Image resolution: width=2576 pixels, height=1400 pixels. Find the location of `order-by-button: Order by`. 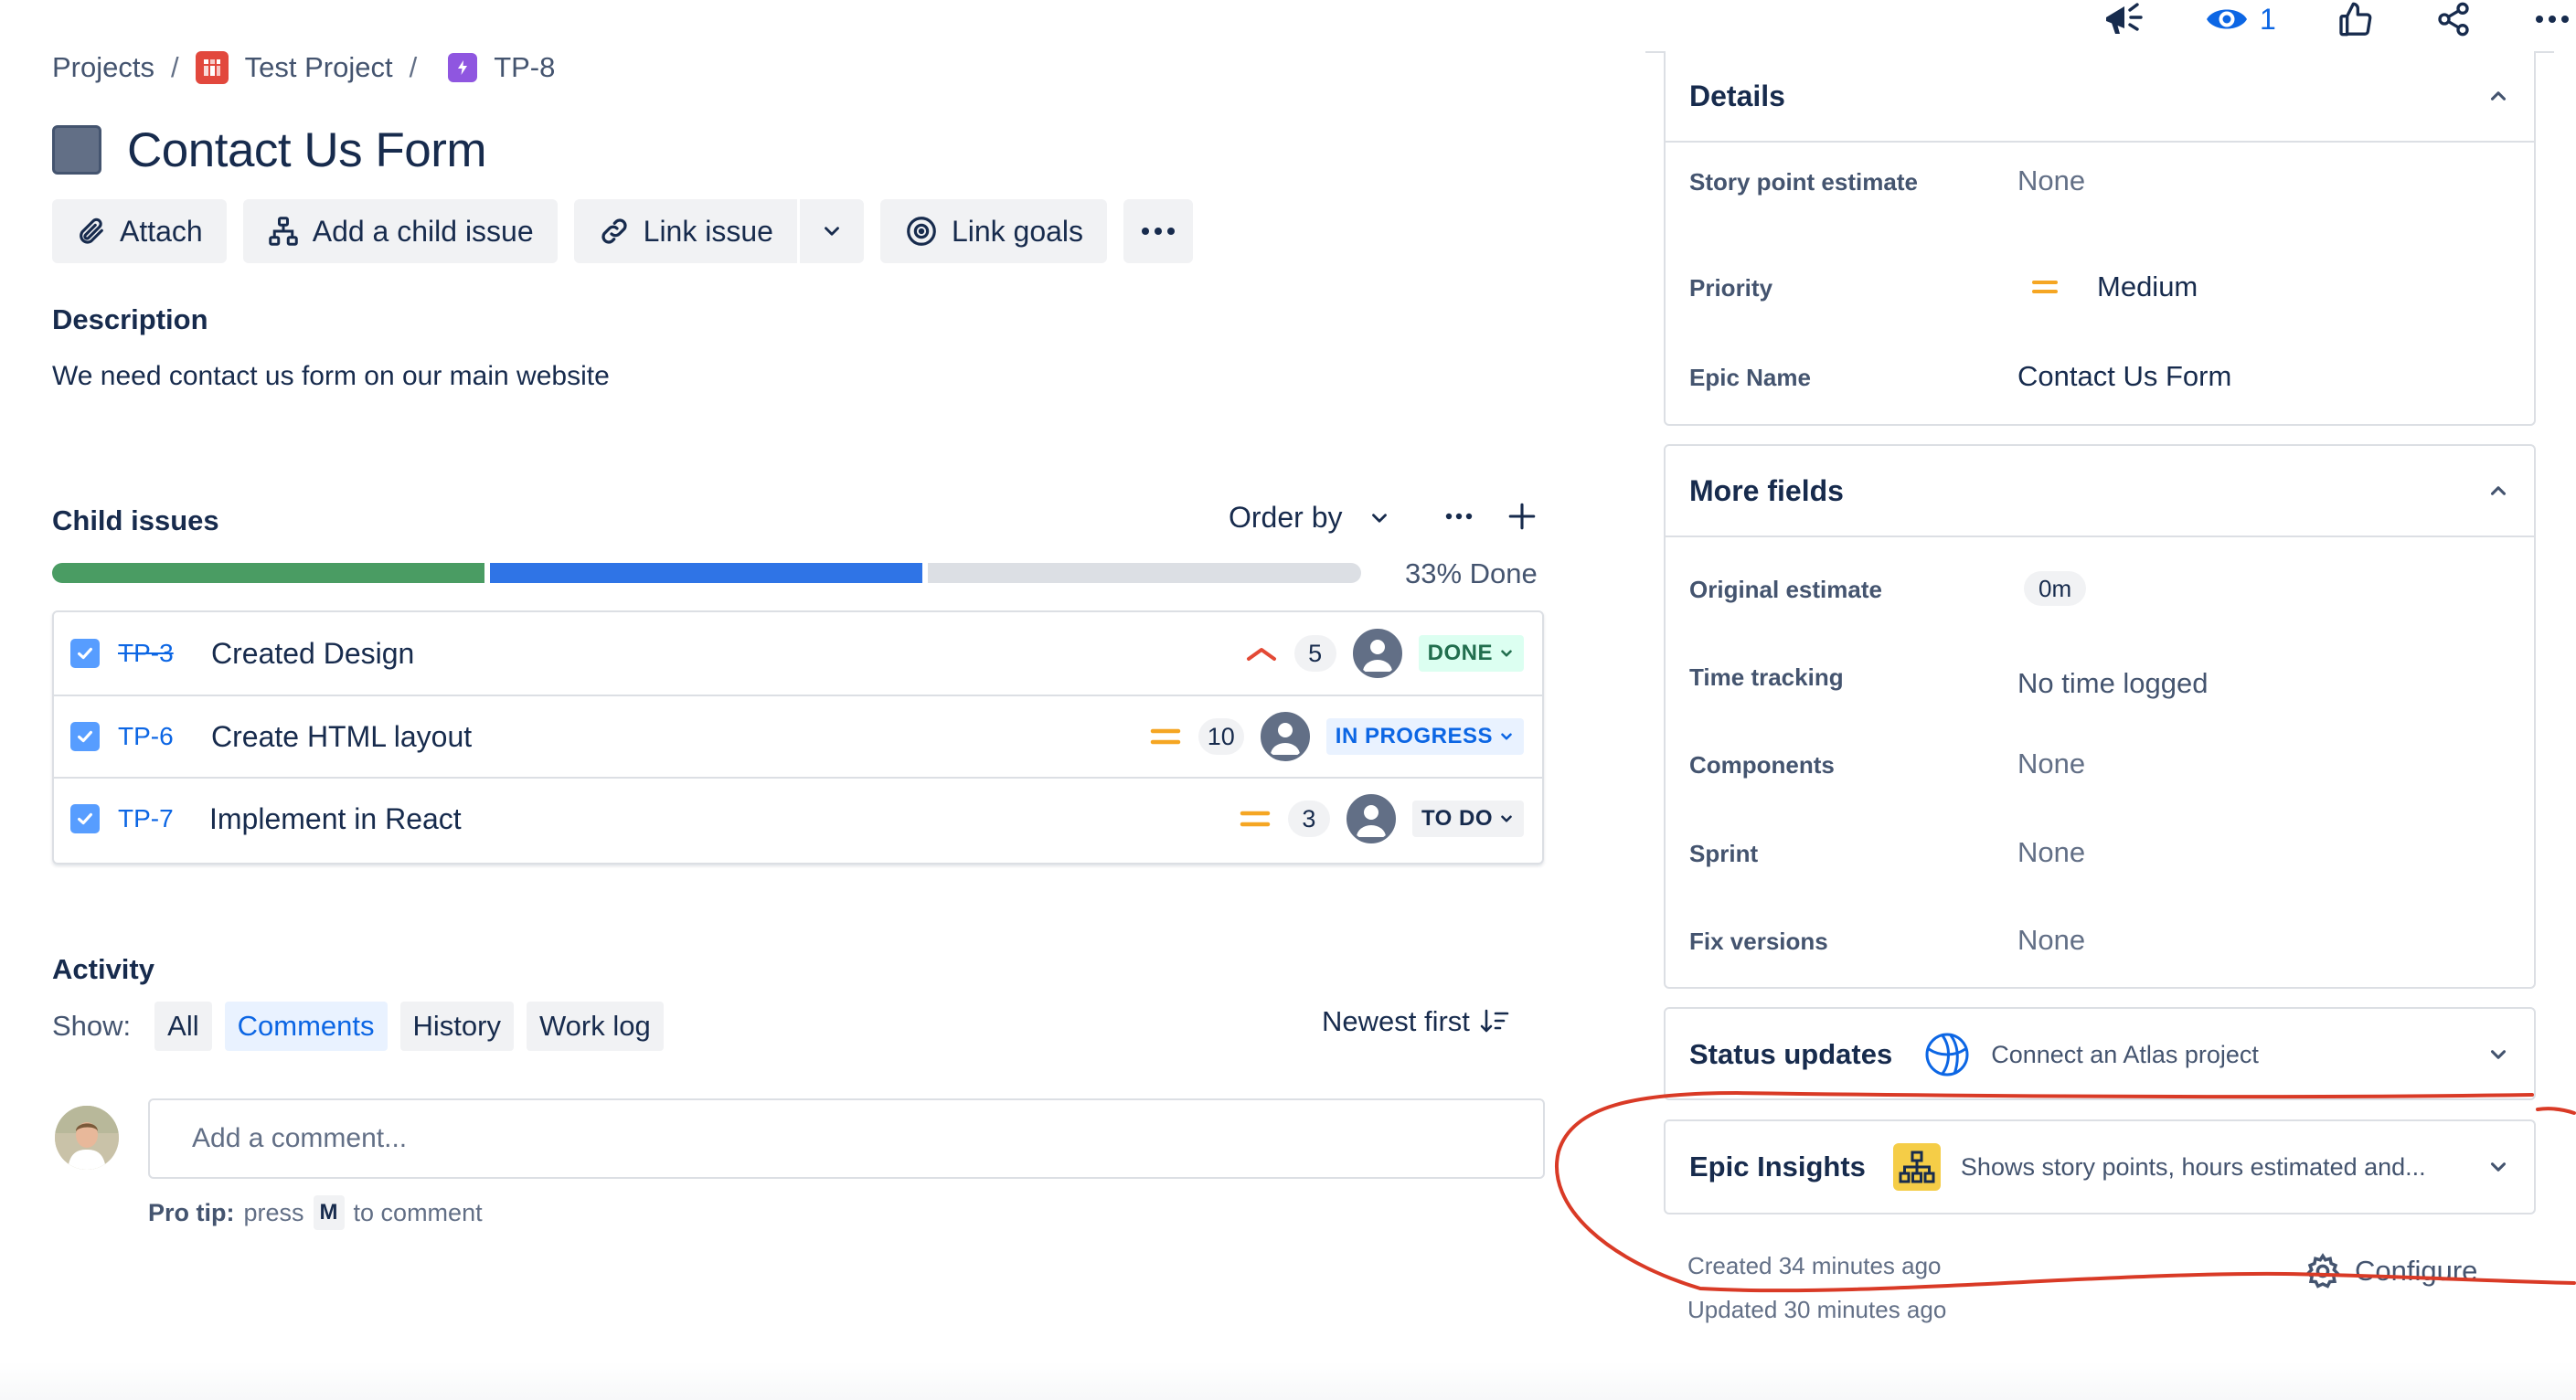

order-by-button: Order by is located at coordinates (1310, 518).